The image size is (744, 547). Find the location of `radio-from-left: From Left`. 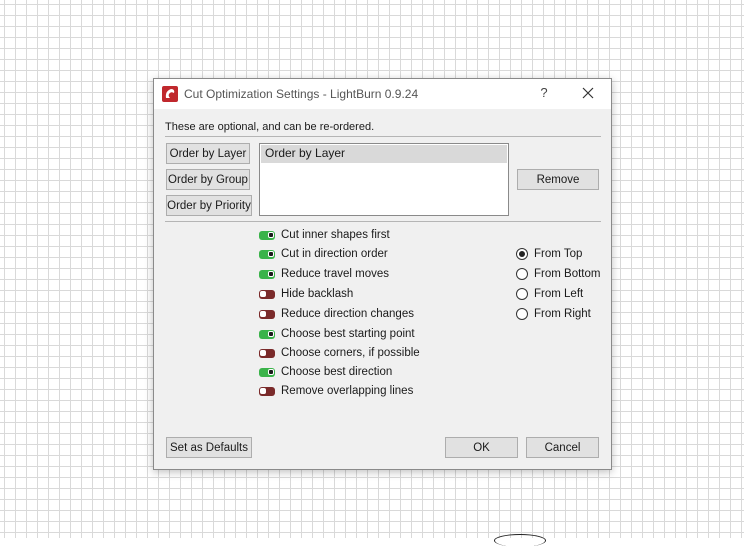

radio-from-left: From Left is located at coordinates (549, 294).